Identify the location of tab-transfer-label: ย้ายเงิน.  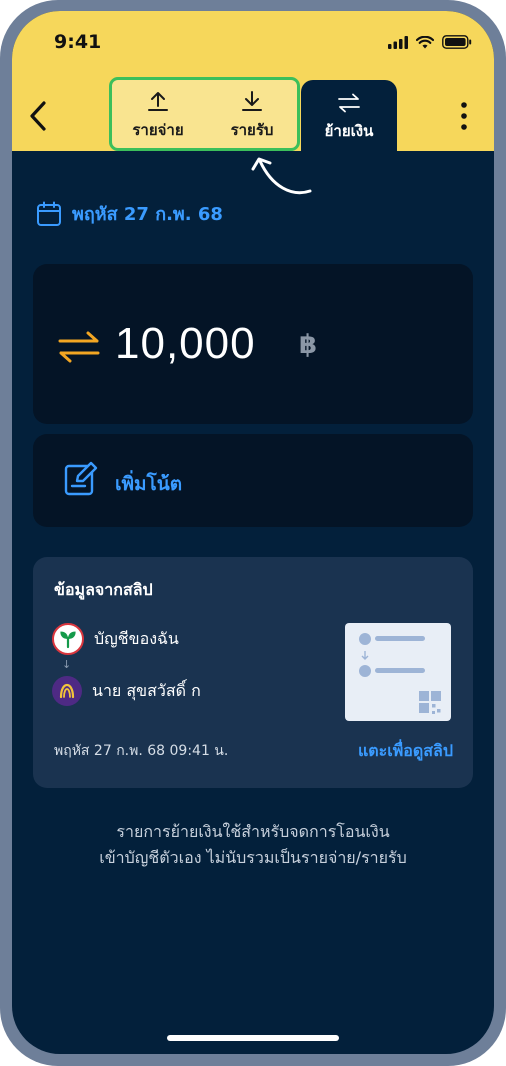
(349, 131).